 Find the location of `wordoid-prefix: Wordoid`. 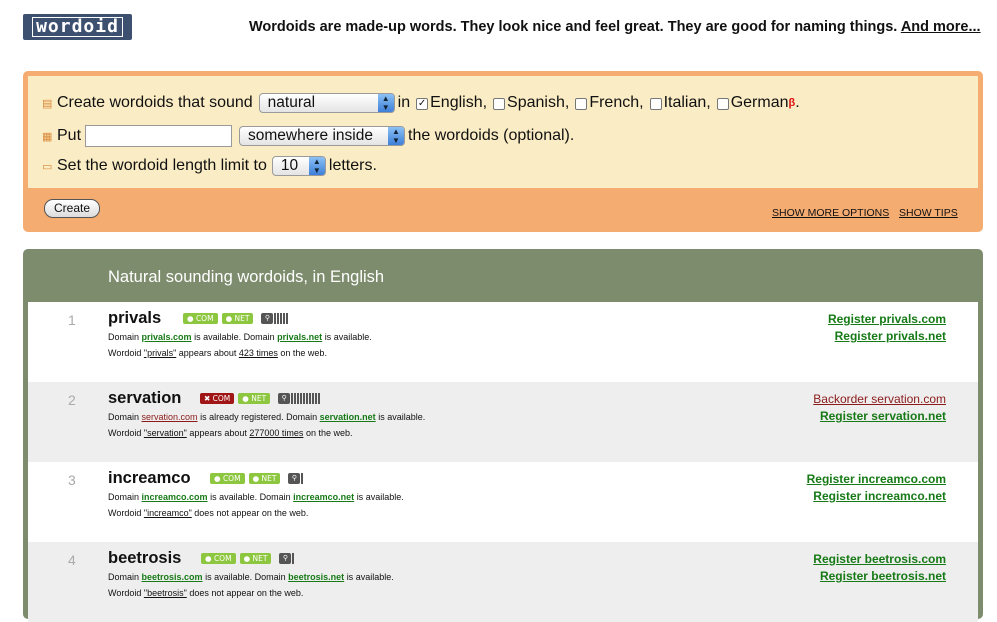

wordoid-prefix: Wordoid is located at coordinates (125, 593).